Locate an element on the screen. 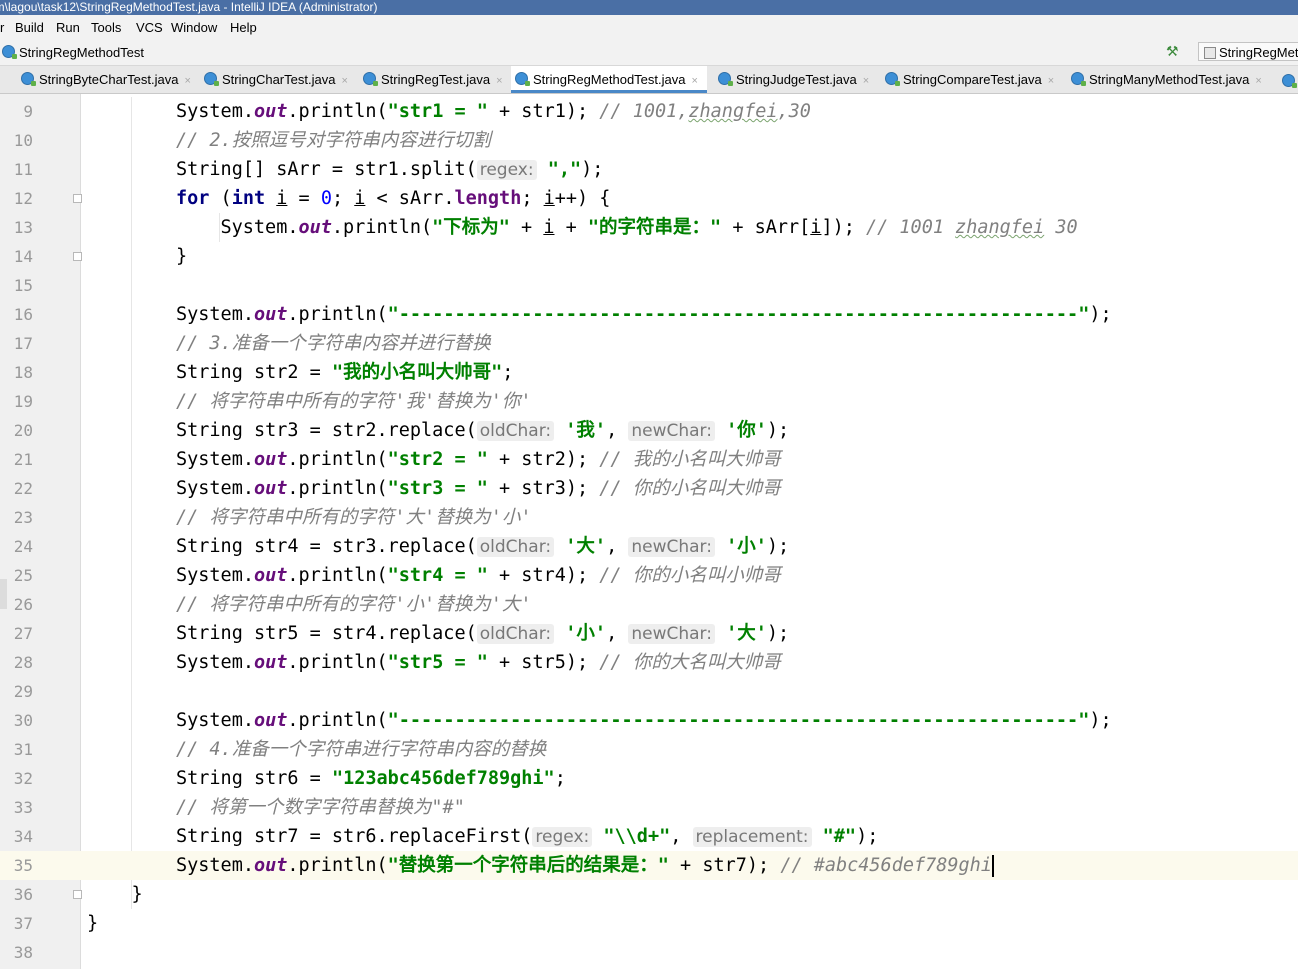 Image resolution: width=1298 pixels, height=969 pixels. code-line: 26 // 将字符串中所有的字符'小'替换为'大' is located at coordinates (649, 604).